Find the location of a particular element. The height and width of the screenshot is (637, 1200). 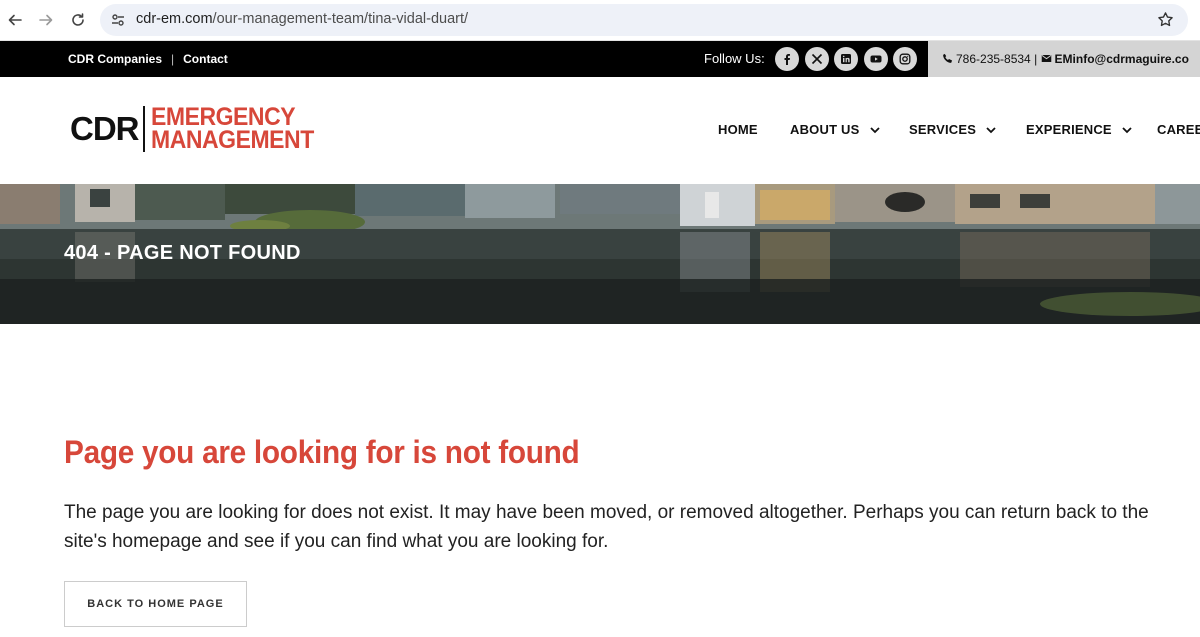

follow-us-label: Follow Us: is located at coordinates (734, 58).